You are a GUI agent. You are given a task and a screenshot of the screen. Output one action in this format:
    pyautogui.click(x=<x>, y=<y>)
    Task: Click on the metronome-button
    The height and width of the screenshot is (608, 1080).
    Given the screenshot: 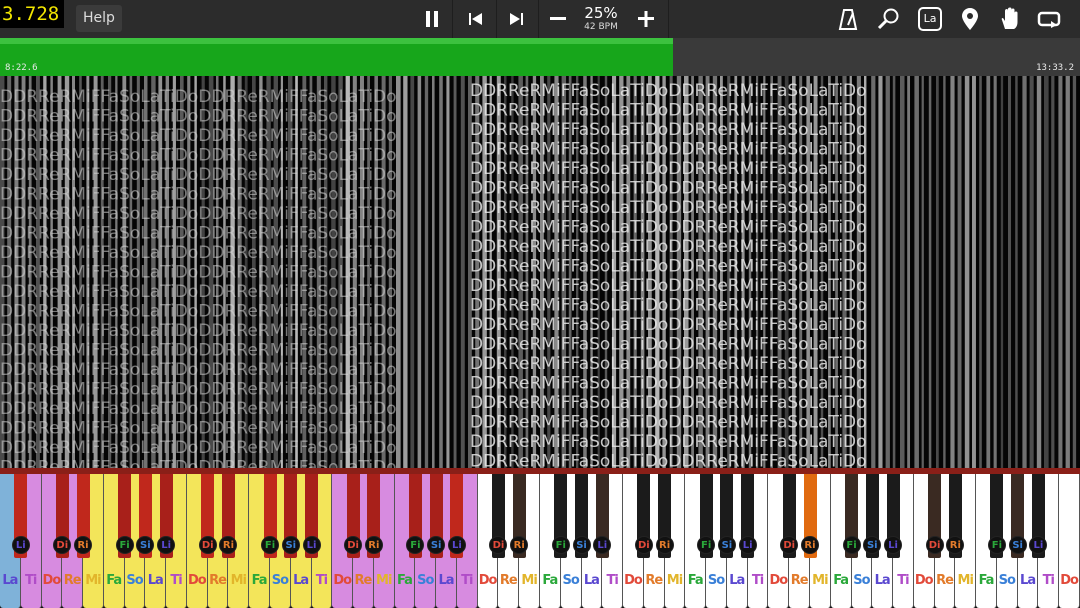 What is the action you would take?
    pyautogui.click(x=848, y=19)
    